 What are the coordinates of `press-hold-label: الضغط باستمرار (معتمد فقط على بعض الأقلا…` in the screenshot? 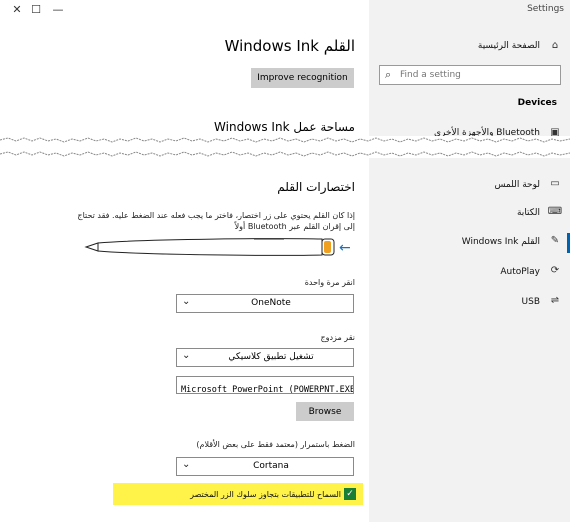 It's located at (275, 444).